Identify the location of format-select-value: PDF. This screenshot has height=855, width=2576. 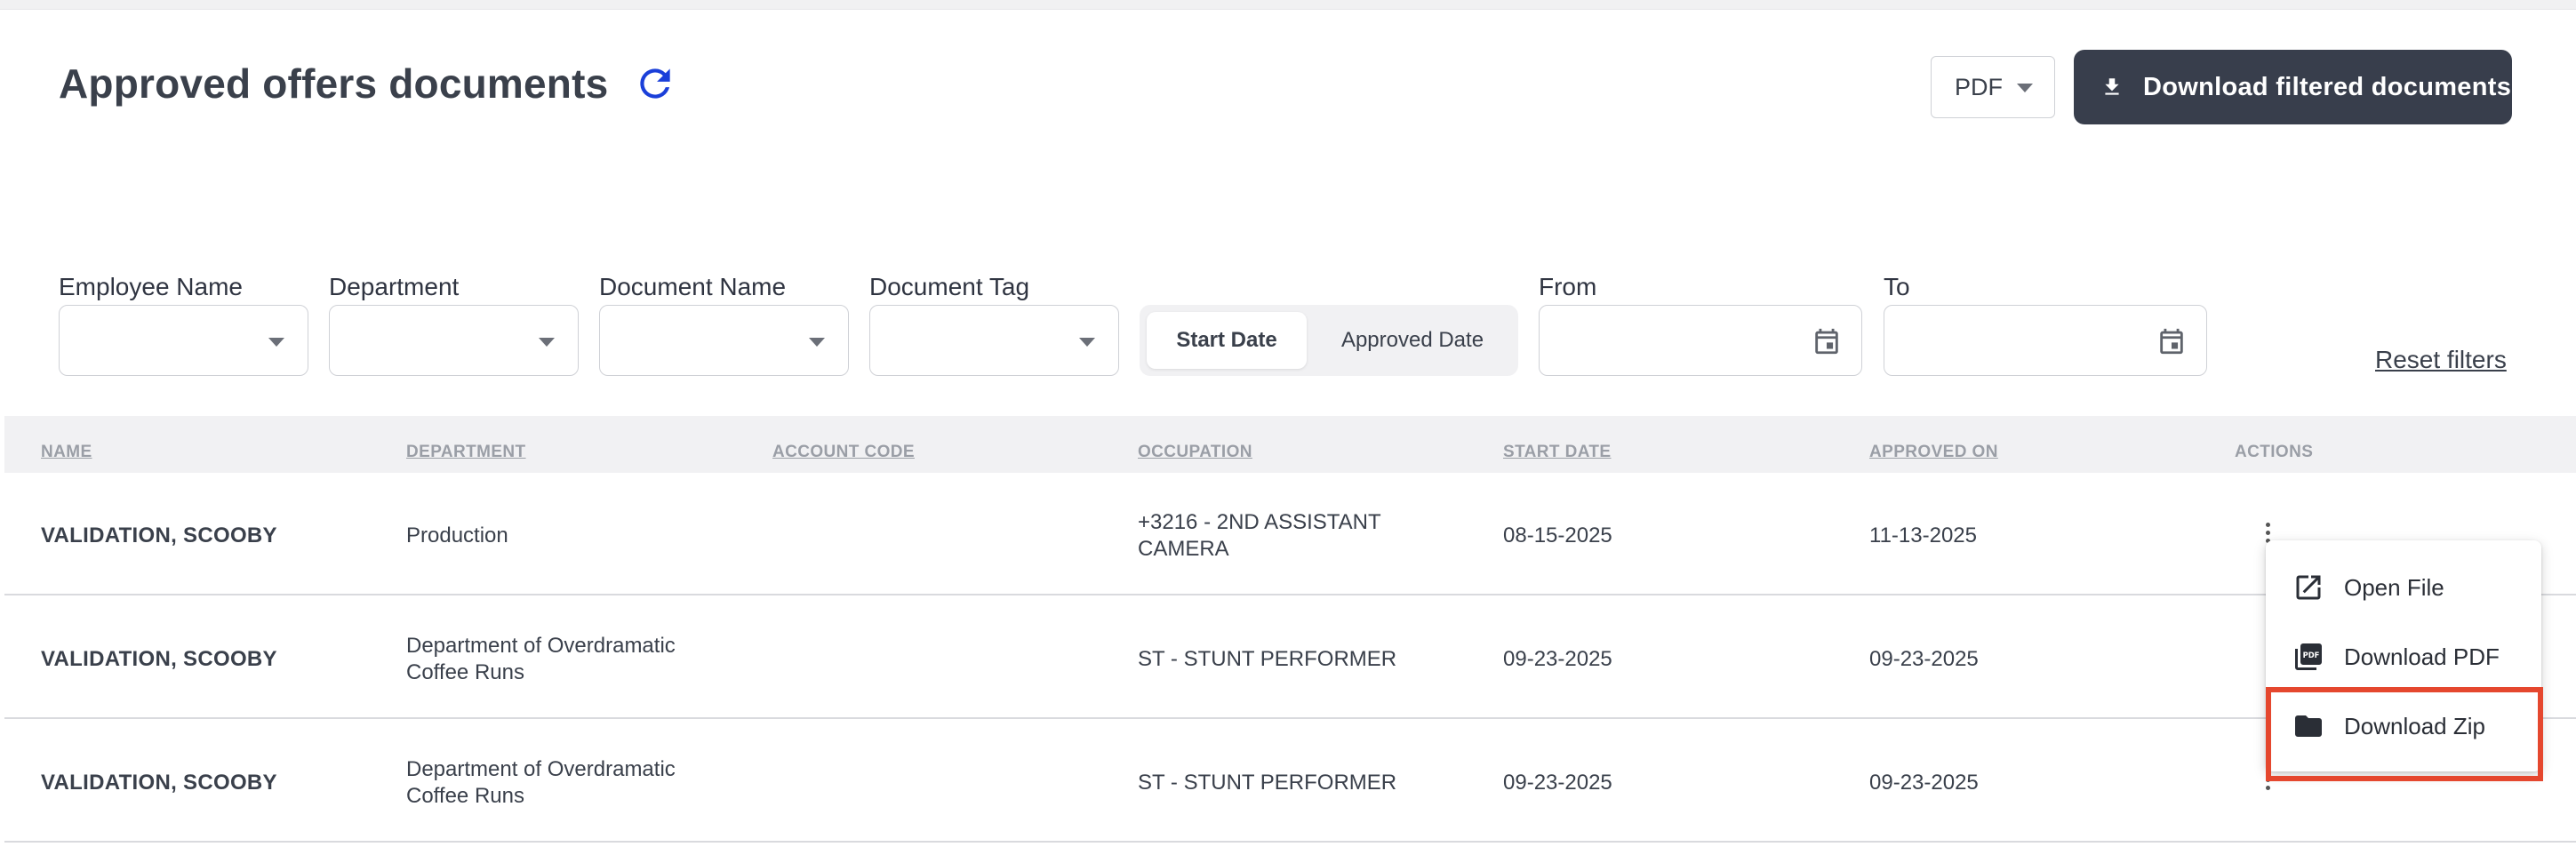
(1979, 87).